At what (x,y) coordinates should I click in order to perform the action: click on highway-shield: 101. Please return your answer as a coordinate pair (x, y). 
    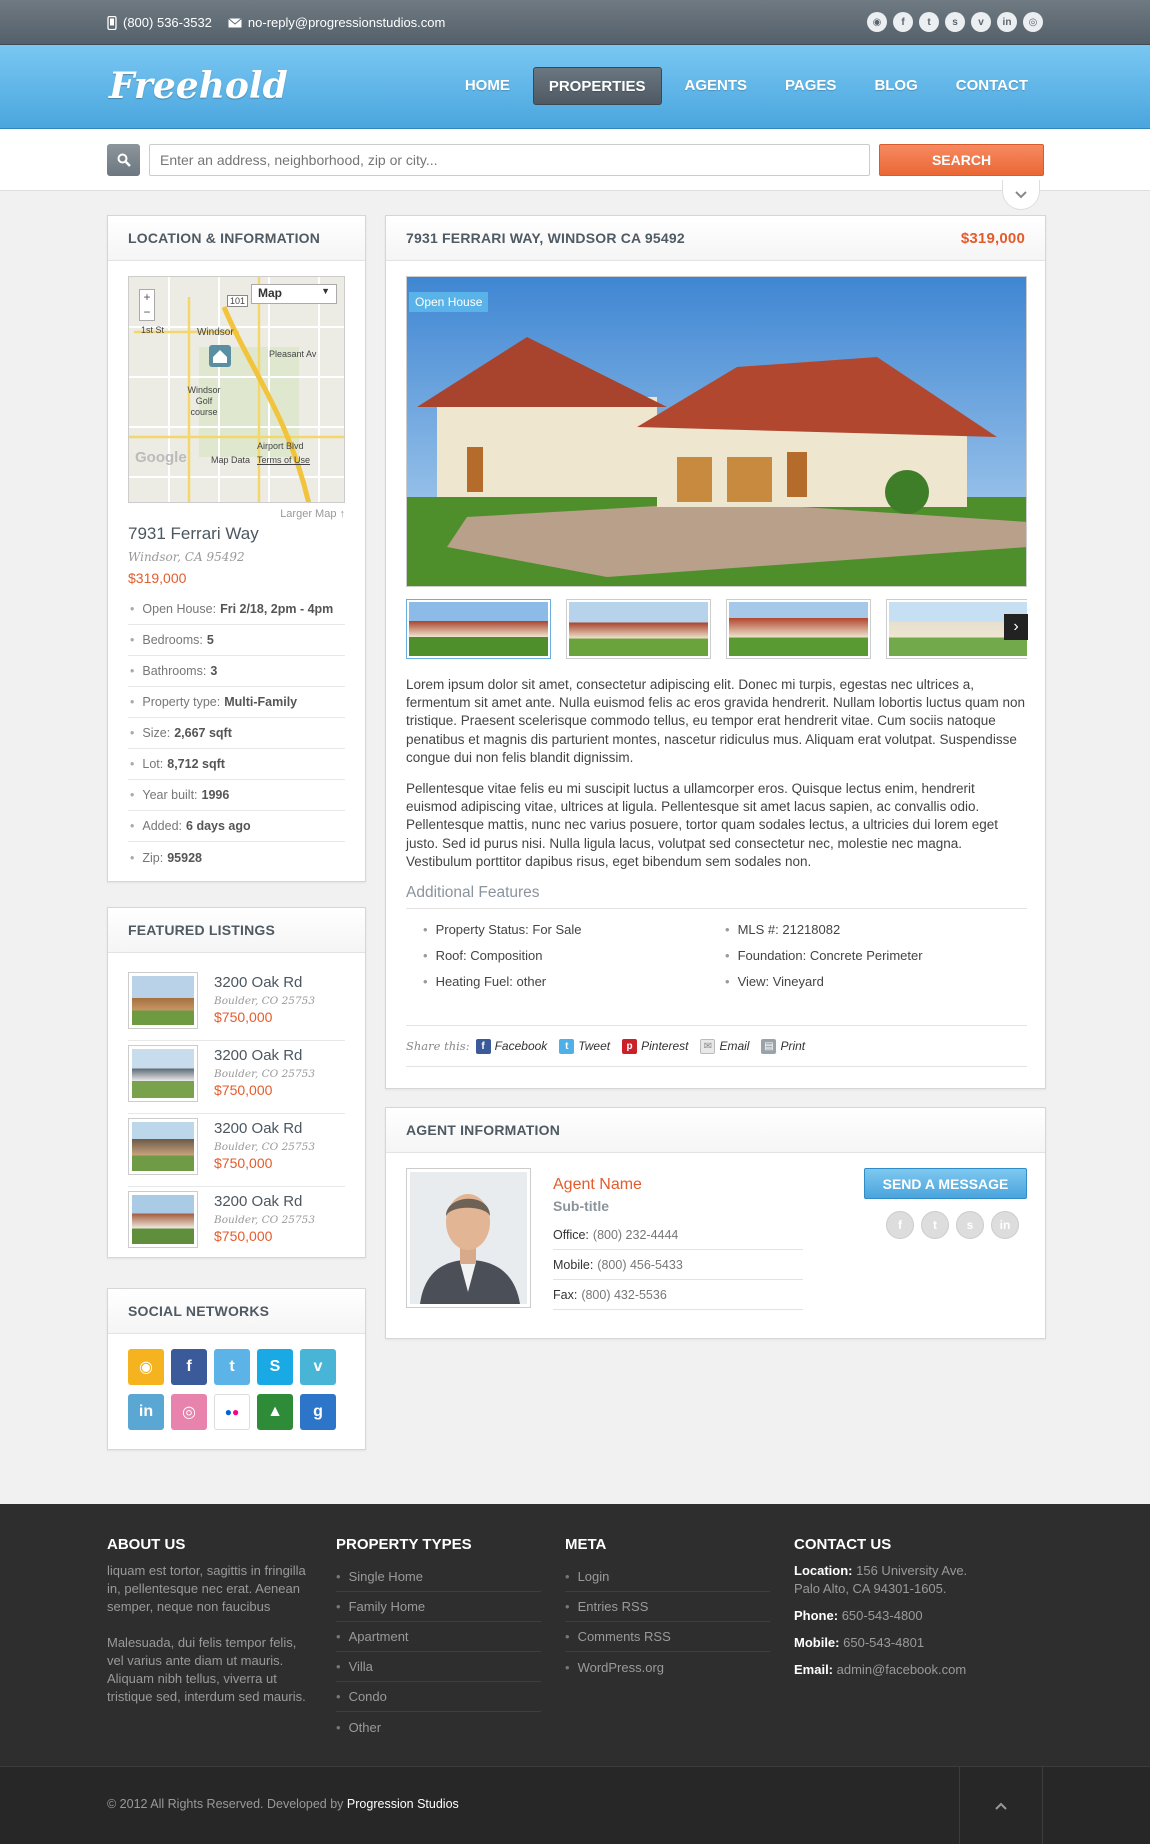
    Looking at the image, I should click on (238, 301).